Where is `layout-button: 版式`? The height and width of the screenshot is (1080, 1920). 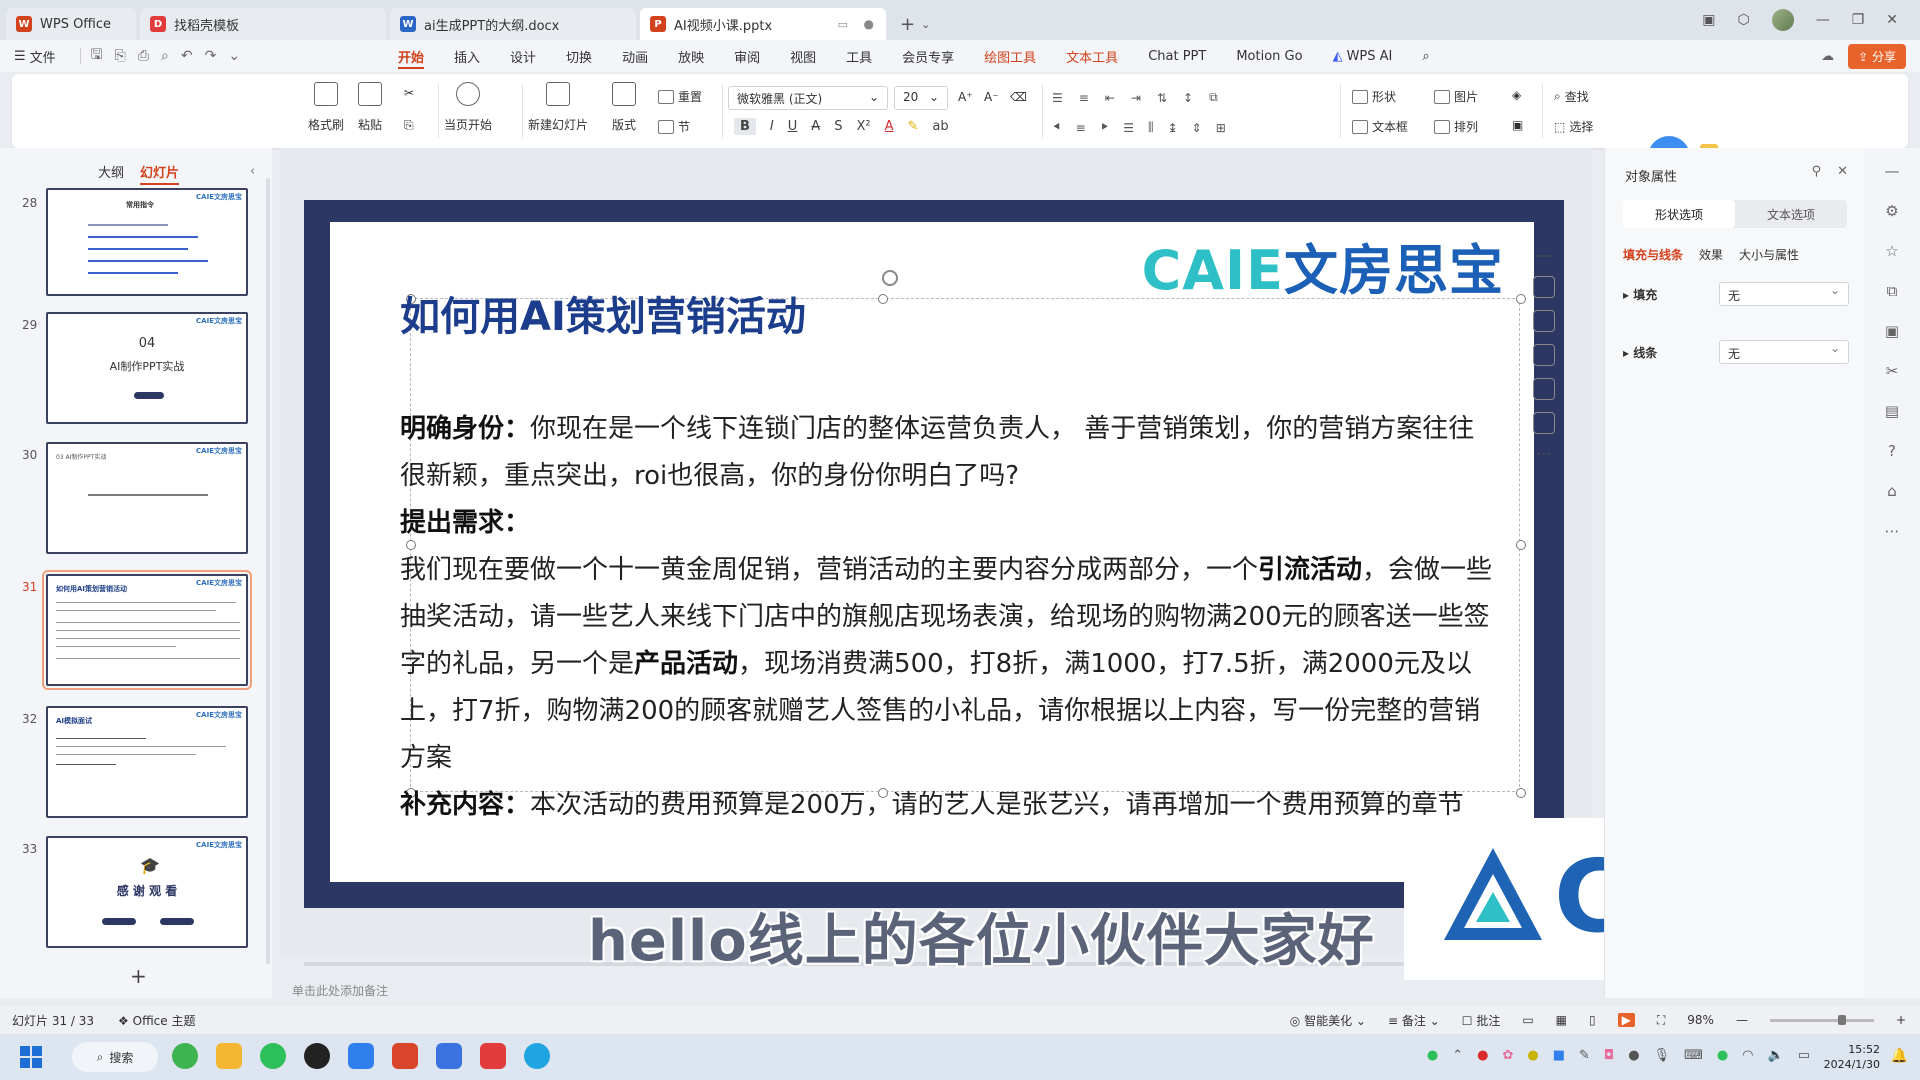
layout-button: 版式 is located at coordinates (624, 107).